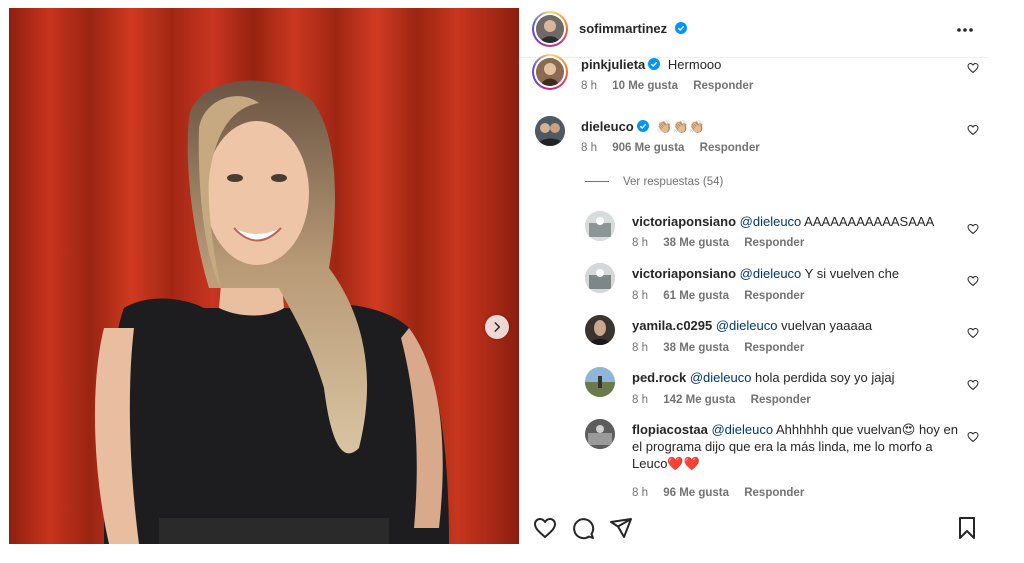 This screenshot has height=563, width=1024. I want to click on comment-username: dieleuco, so click(607, 126).